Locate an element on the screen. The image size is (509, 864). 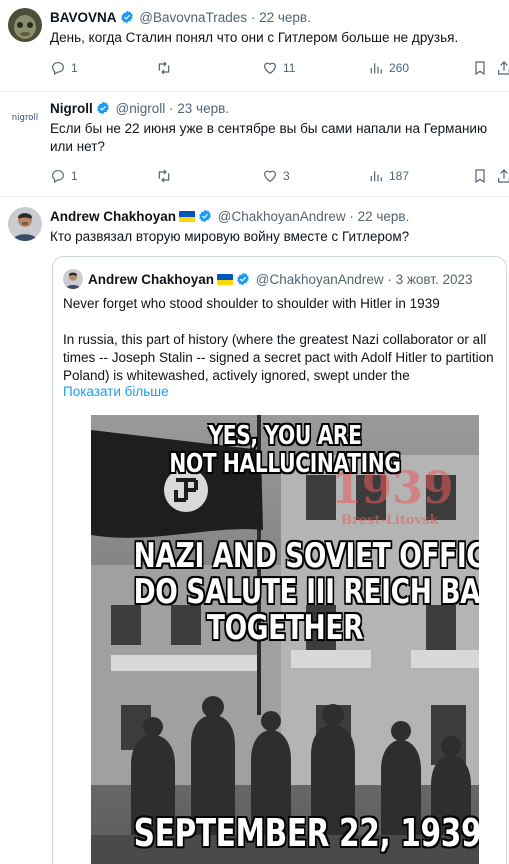
tweet-header: BAVOVNA @BavovnaTrades · 22 черв. is located at coordinates (180, 17).